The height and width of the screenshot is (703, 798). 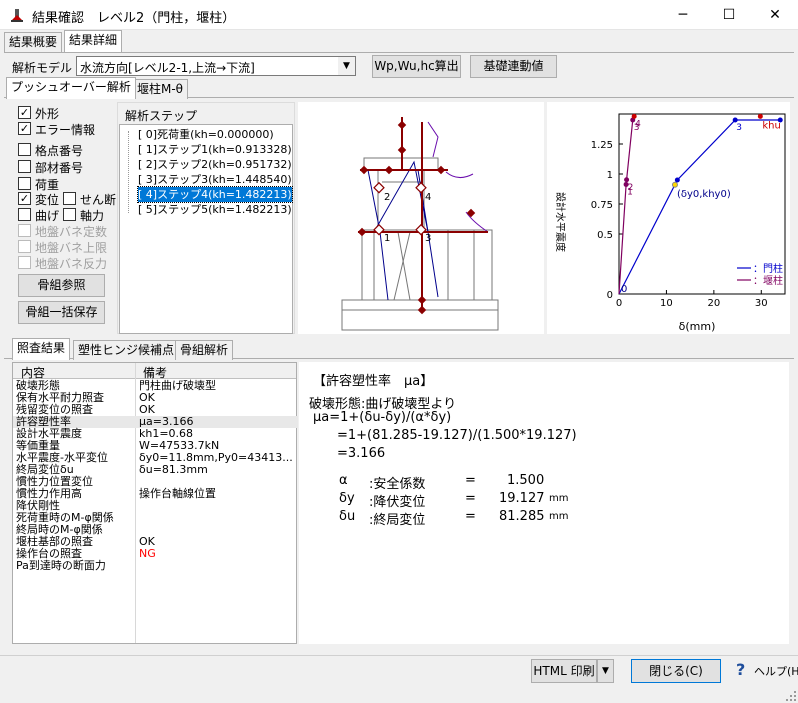 I want to click on step-item-4: [ 4]ステップ4(kh=1.482213), so click(x=215, y=194).